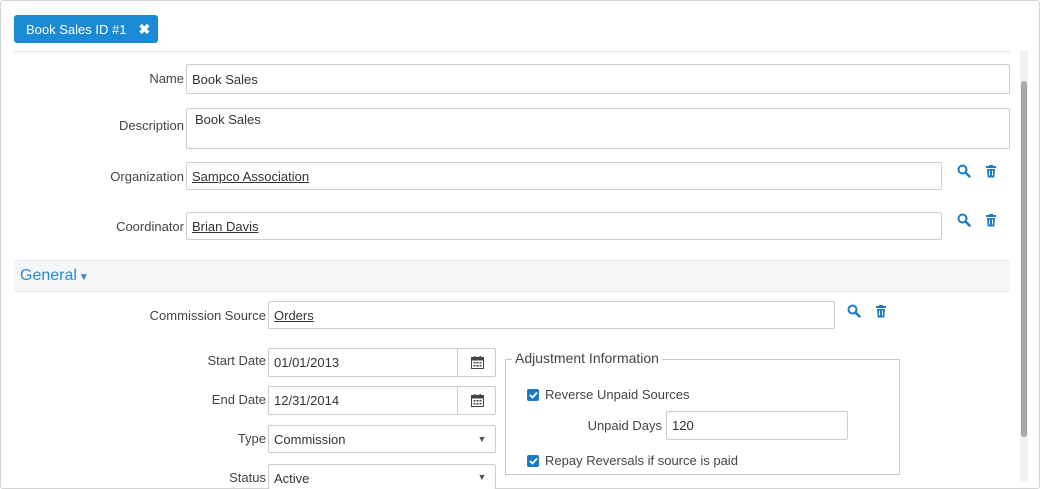  I want to click on close-icon: ✖, so click(144, 29).